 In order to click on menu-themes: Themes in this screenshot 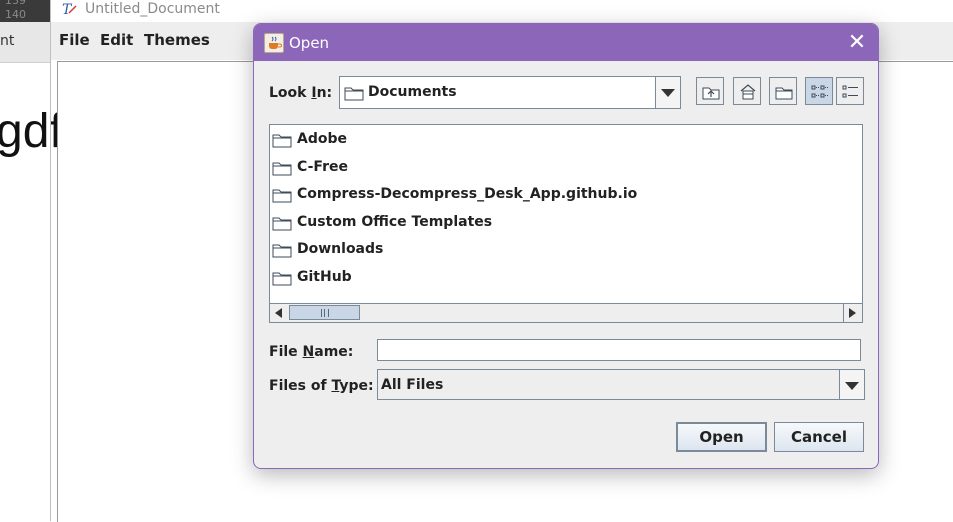, I will do `click(177, 40)`.